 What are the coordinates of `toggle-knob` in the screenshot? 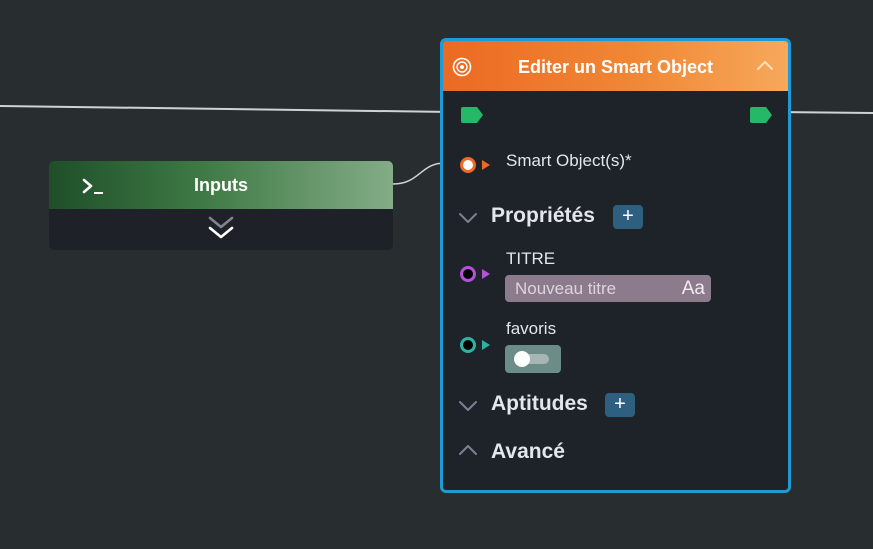 It's located at (522, 359).